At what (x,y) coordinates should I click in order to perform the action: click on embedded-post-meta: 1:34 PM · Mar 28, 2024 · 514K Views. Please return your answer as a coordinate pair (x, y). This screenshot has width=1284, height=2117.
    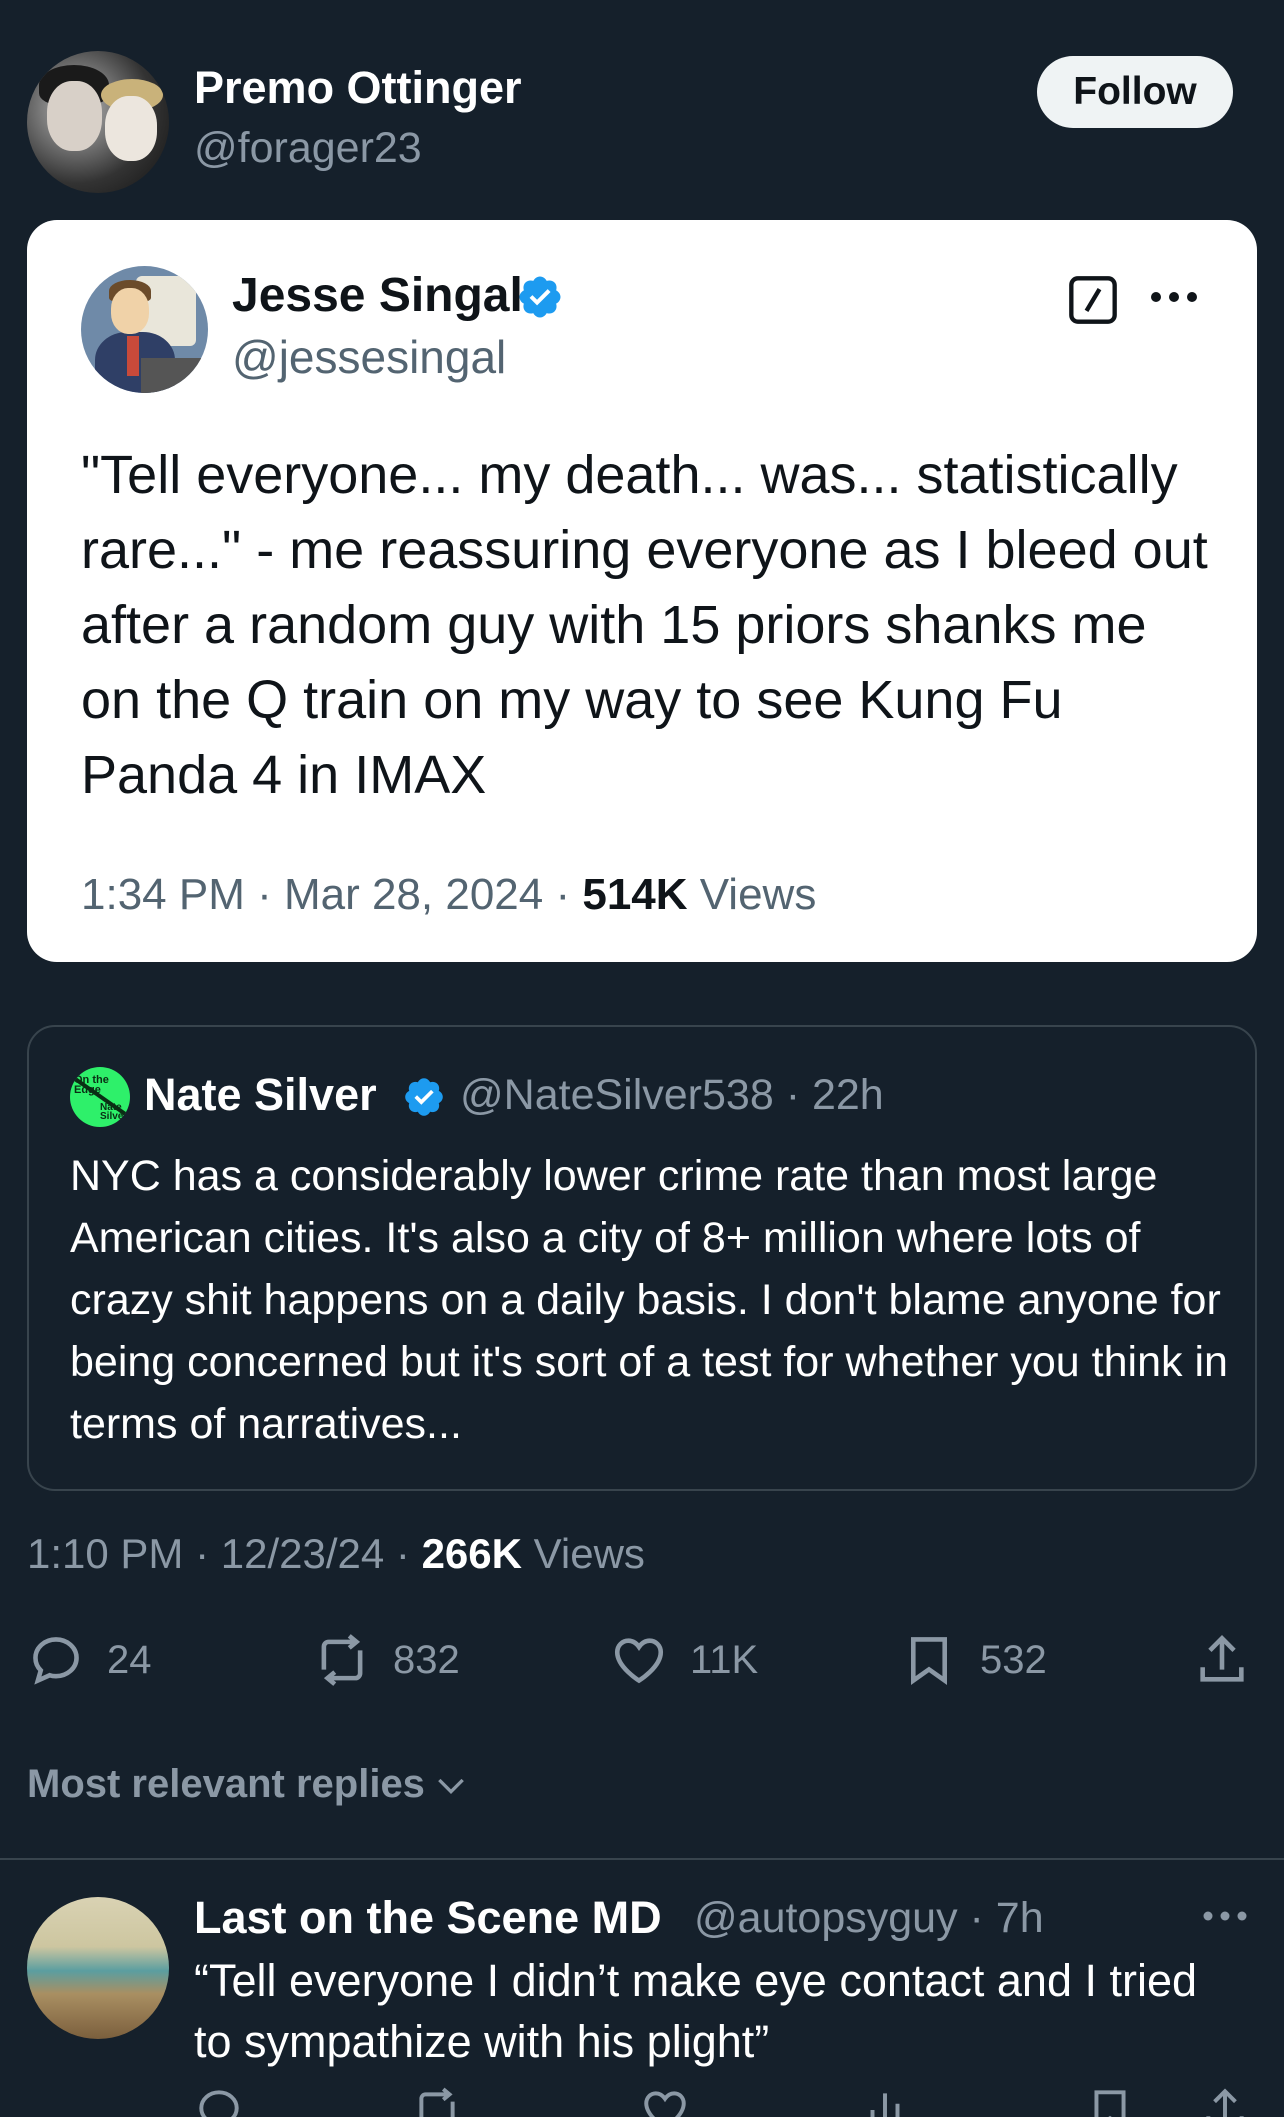
    Looking at the image, I should click on (449, 894).